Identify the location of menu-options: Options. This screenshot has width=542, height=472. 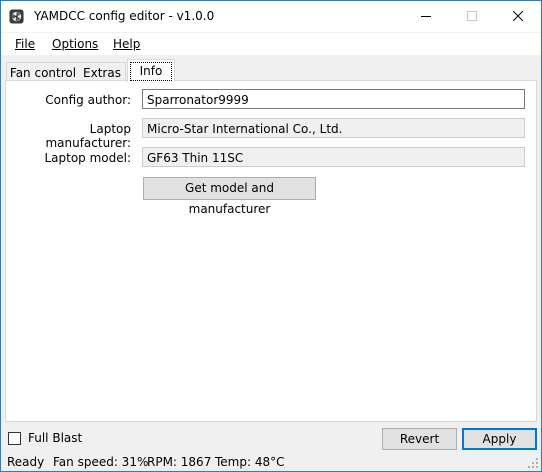
(75, 44).